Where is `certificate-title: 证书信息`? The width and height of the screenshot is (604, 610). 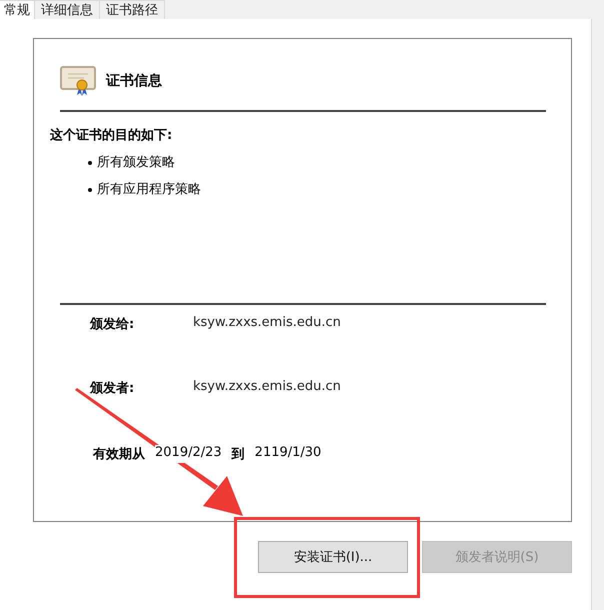
certificate-title: 证书信息 is located at coordinates (134, 81).